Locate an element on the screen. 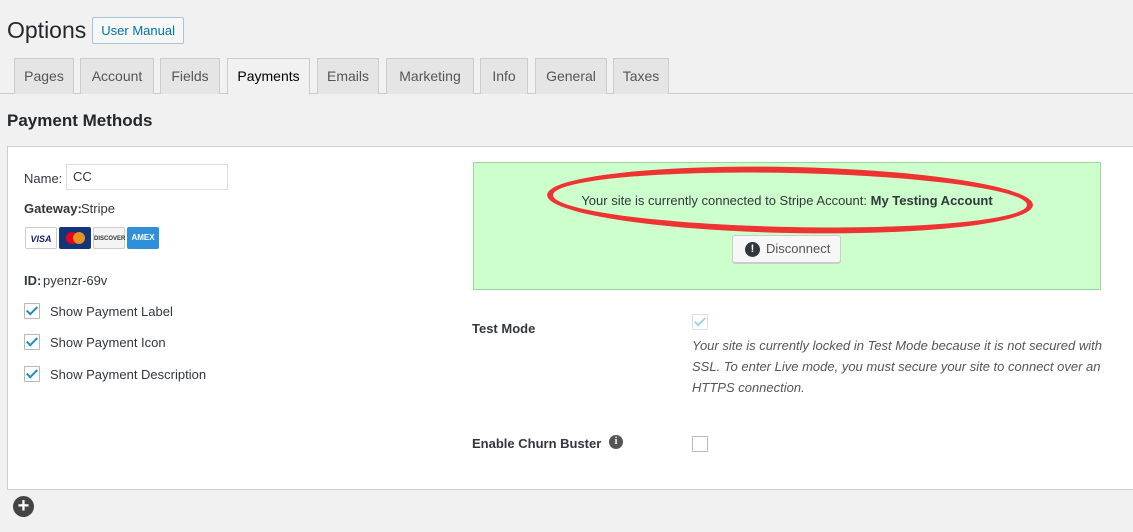 The width and height of the screenshot is (1133, 532). show-payment-icon-text: Show Payment Icon is located at coordinates (108, 342).